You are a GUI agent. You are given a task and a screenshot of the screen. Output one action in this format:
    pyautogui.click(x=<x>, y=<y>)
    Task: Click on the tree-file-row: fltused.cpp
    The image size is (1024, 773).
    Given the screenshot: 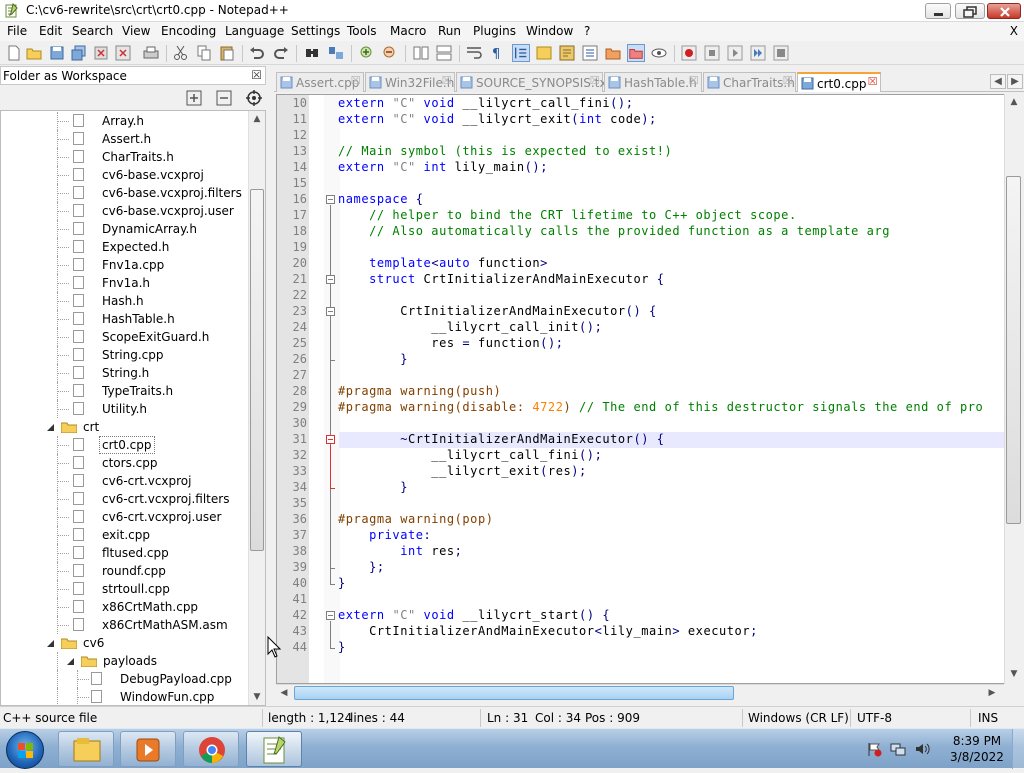 What is the action you would take?
    pyautogui.click(x=125, y=553)
    